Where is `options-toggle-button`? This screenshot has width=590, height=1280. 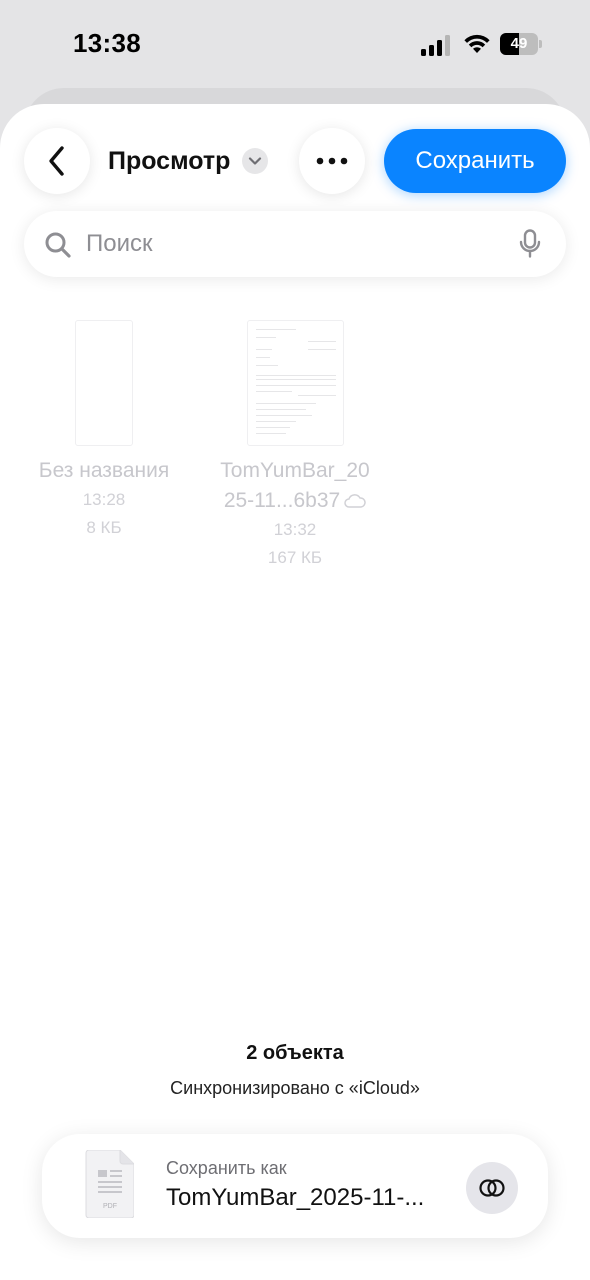 options-toggle-button is located at coordinates (492, 1188).